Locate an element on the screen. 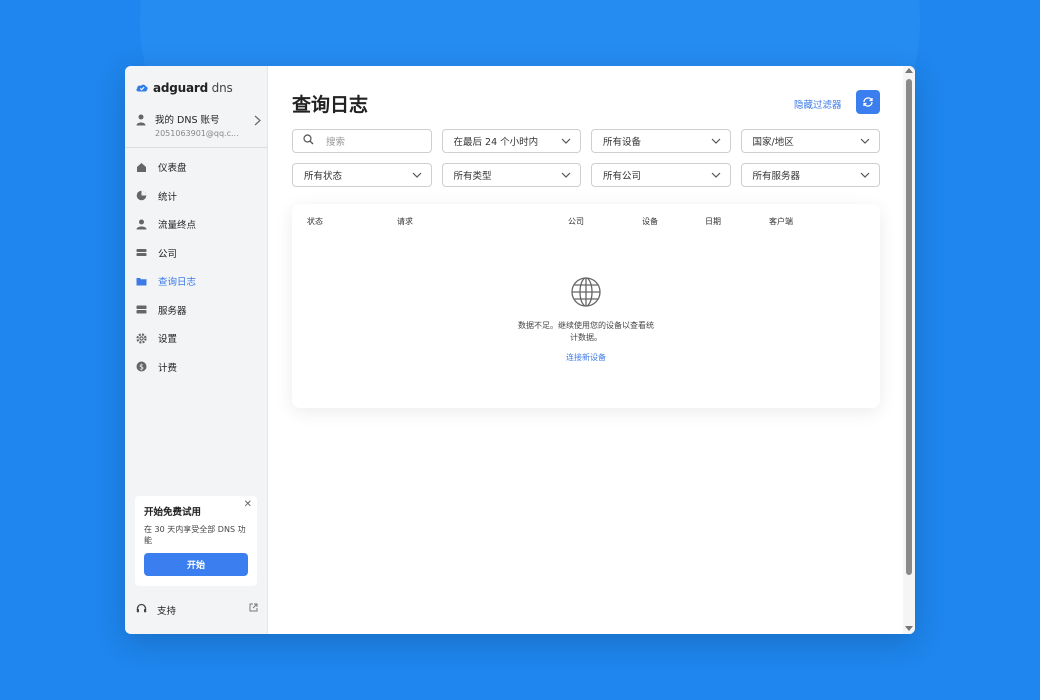  close-icon: ✕ is located at coordinates (248, 504).